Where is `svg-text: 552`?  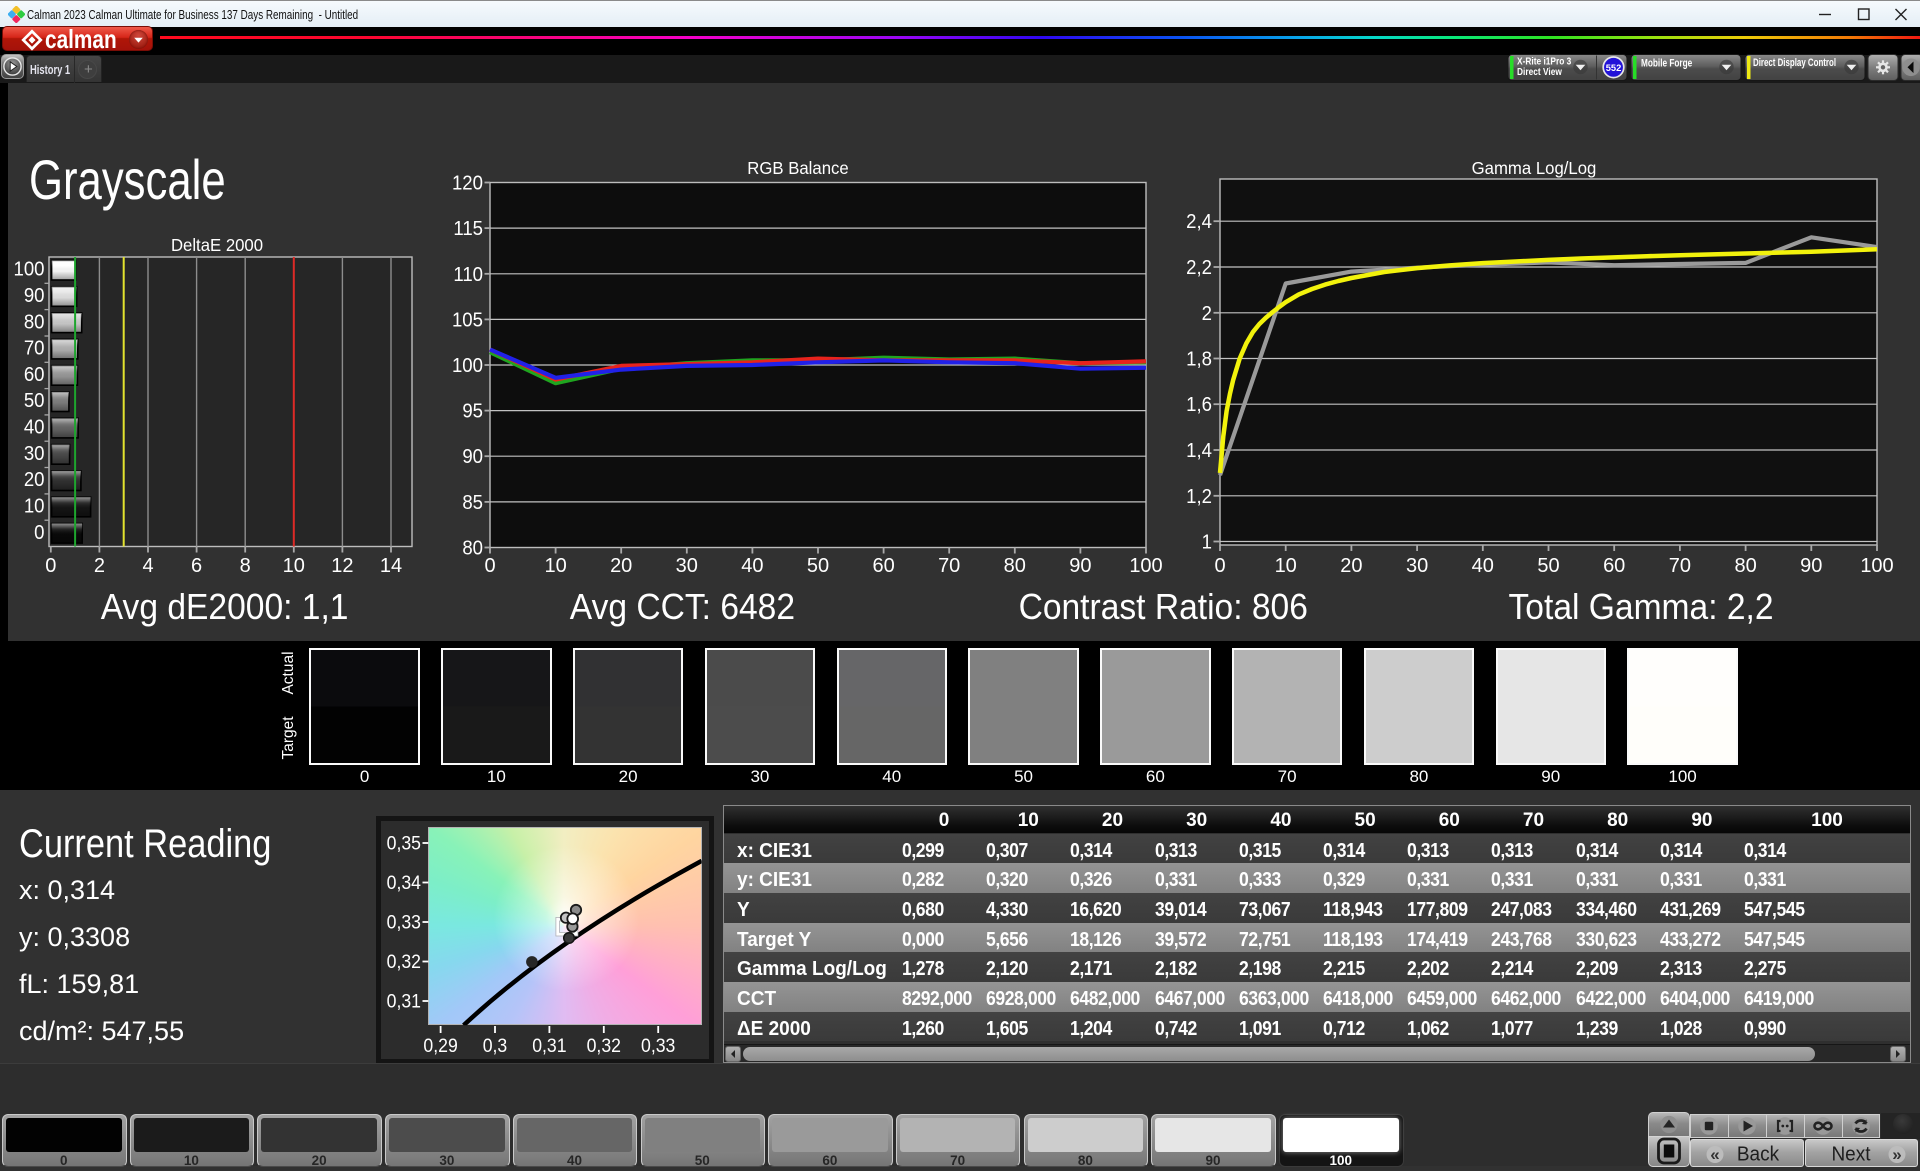 svg-text: 552 is located at coordinates (1614, 68).